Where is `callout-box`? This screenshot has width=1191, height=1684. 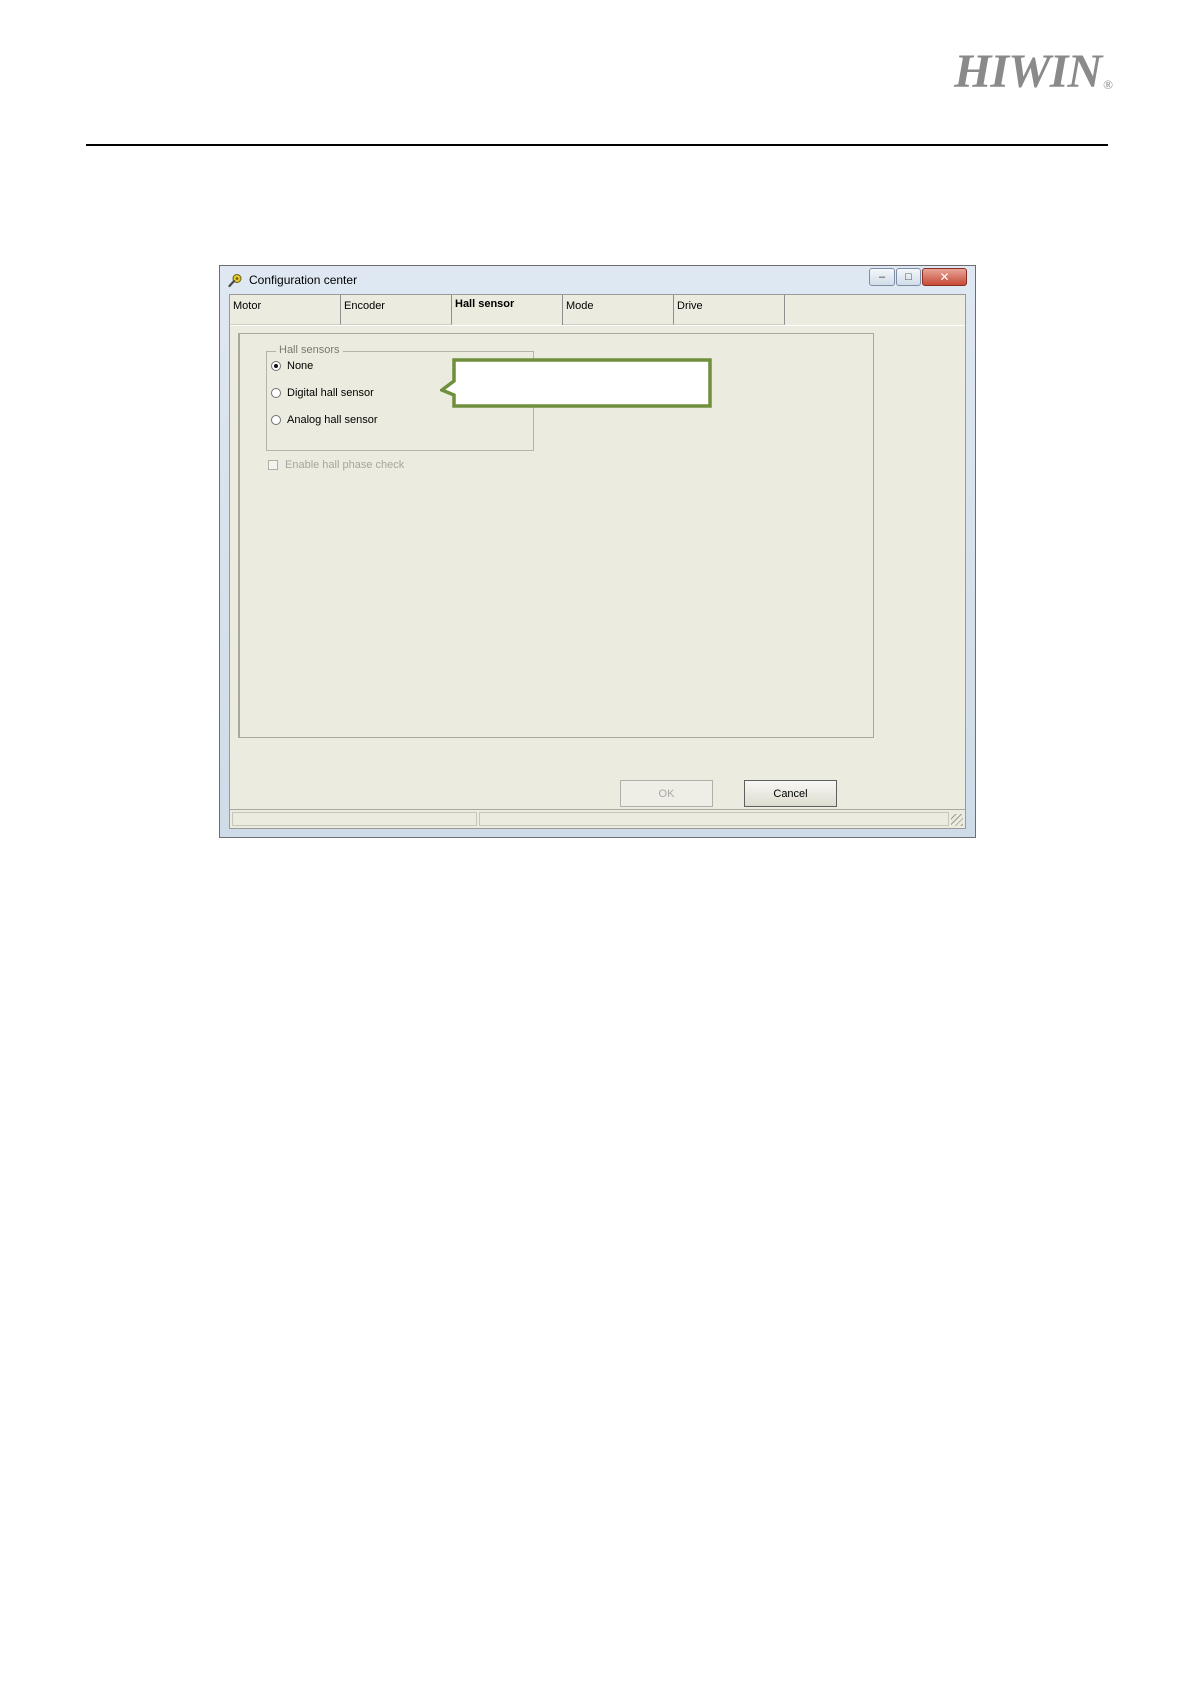 callout-box is located at coordinates (576, 383).